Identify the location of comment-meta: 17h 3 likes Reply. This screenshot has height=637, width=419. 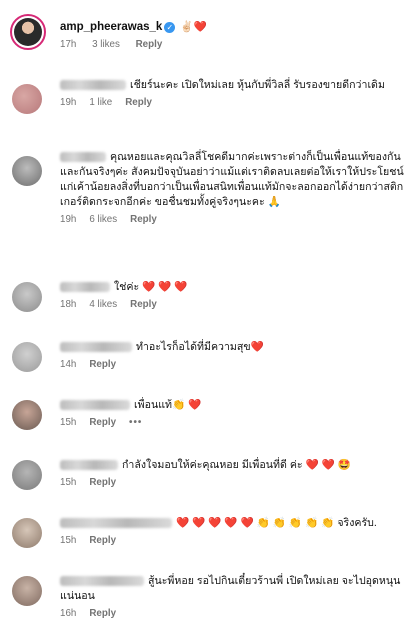
(232, 46).